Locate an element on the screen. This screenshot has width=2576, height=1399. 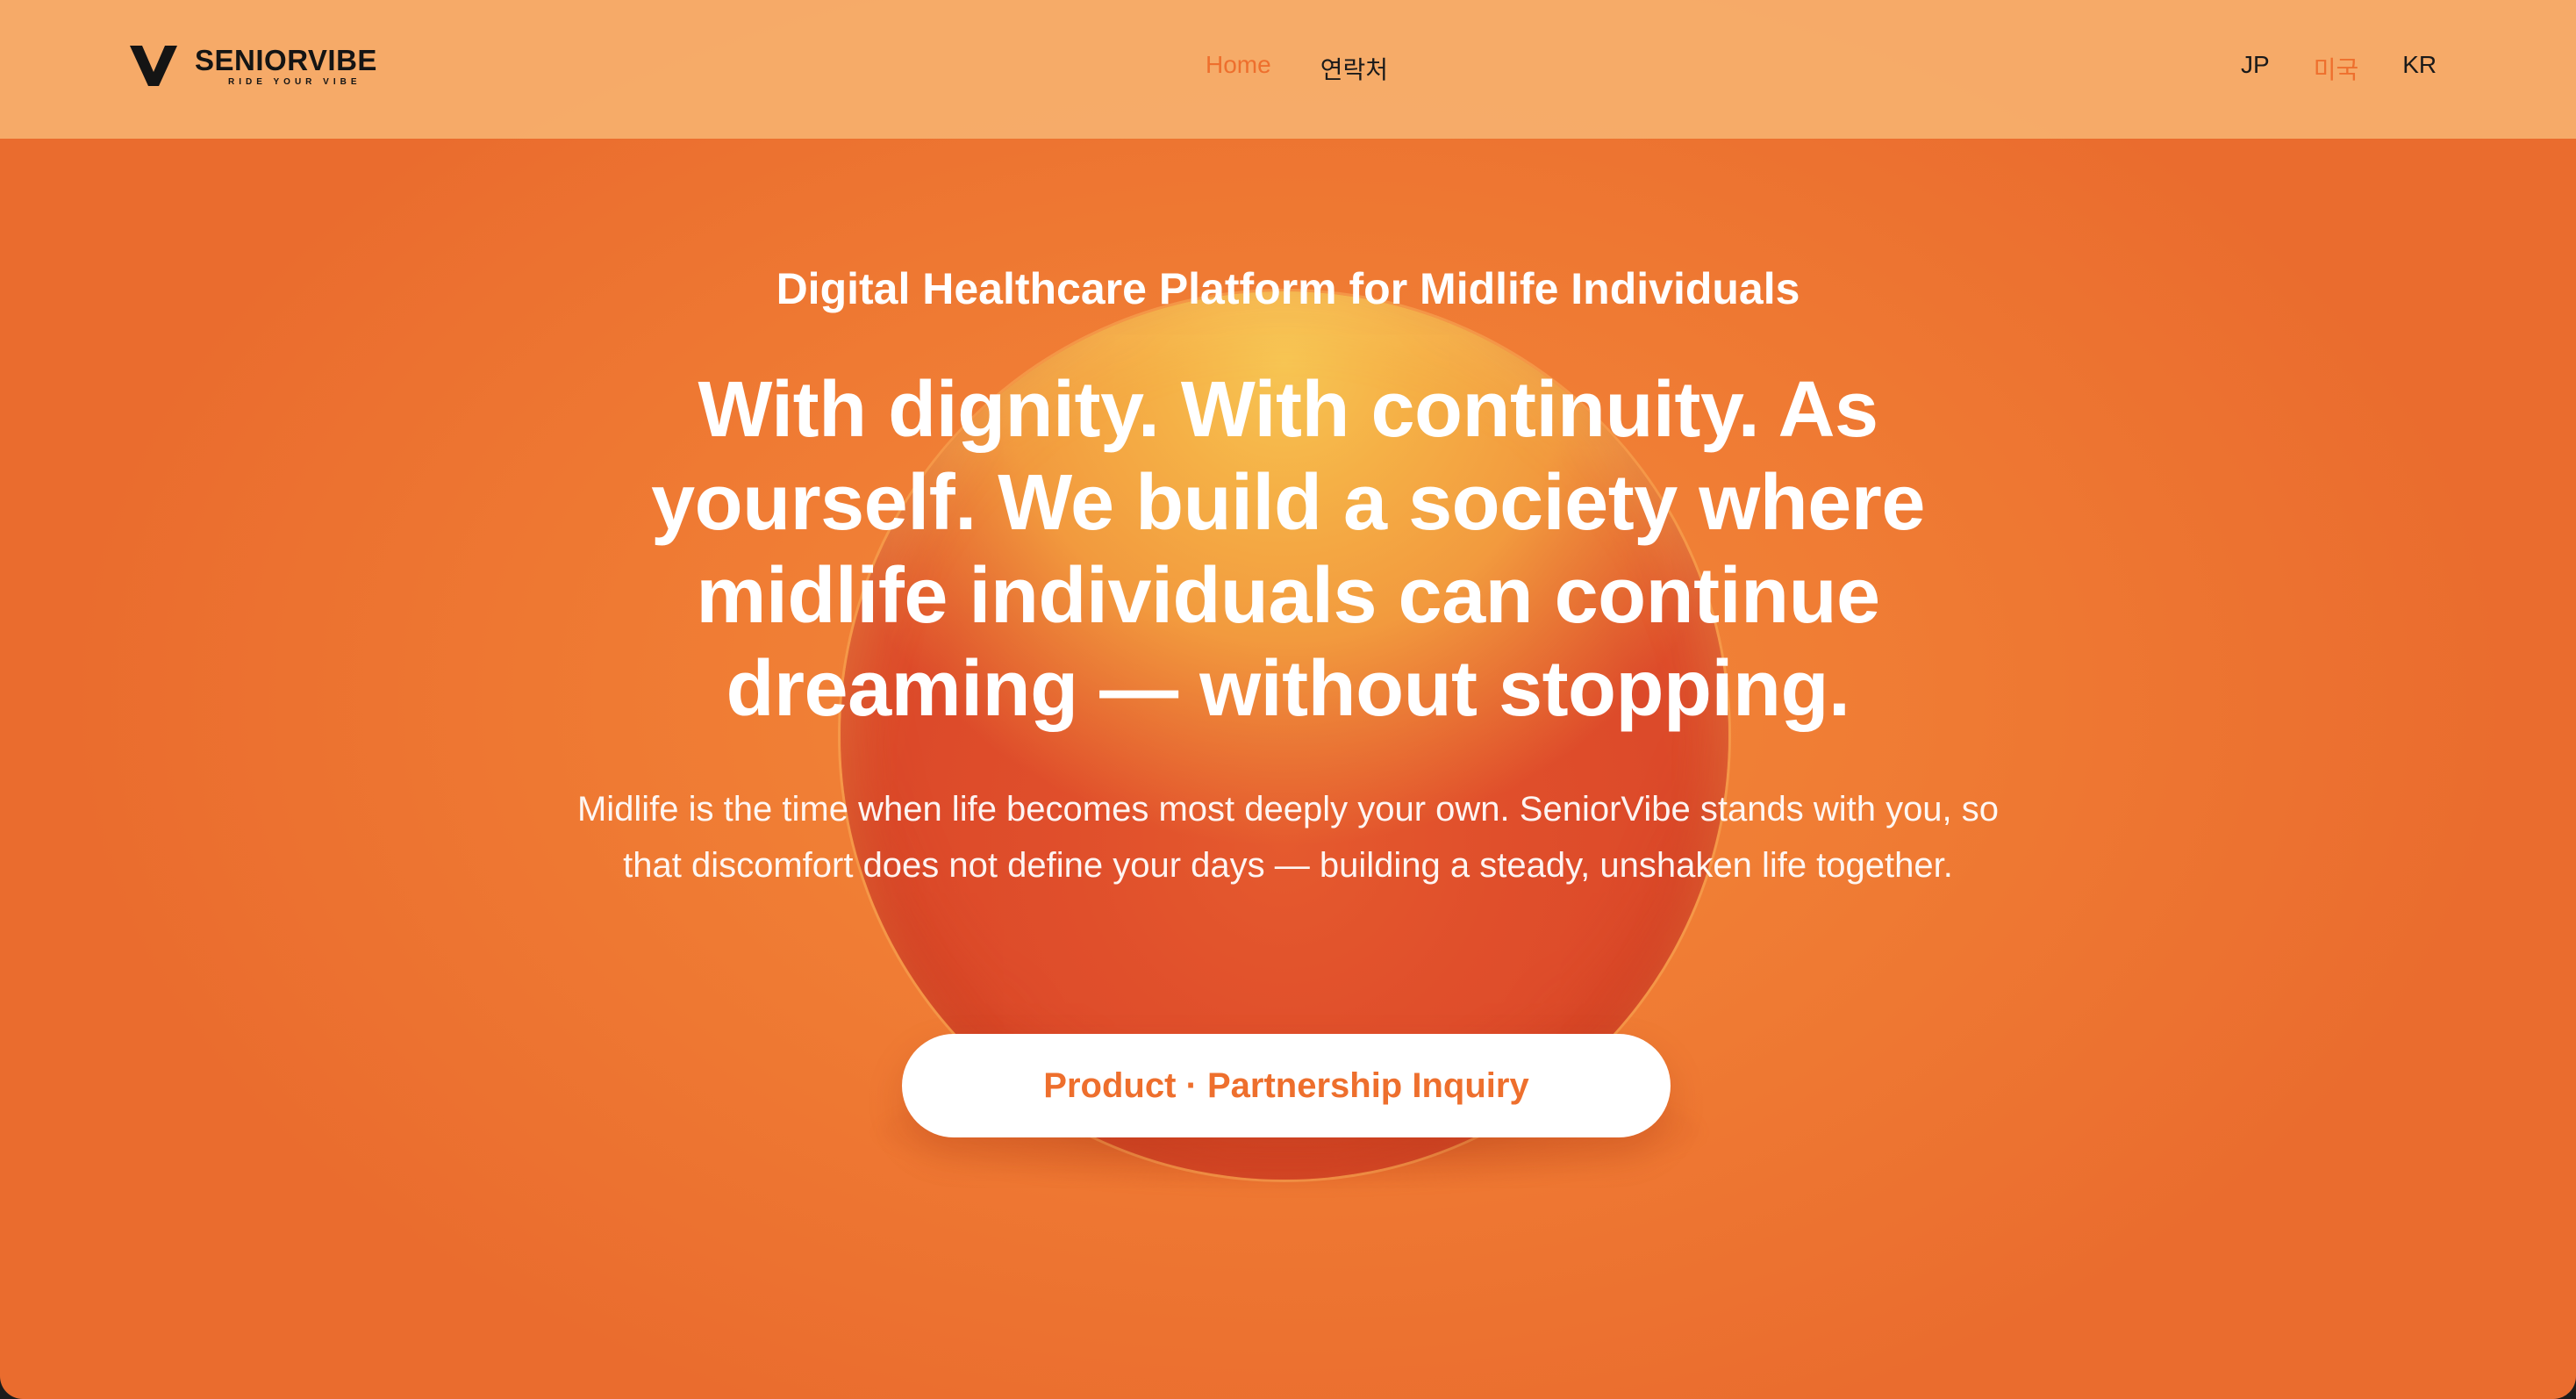
language-switcher: JP 미국 KR is located at coordinates (2338, 68).